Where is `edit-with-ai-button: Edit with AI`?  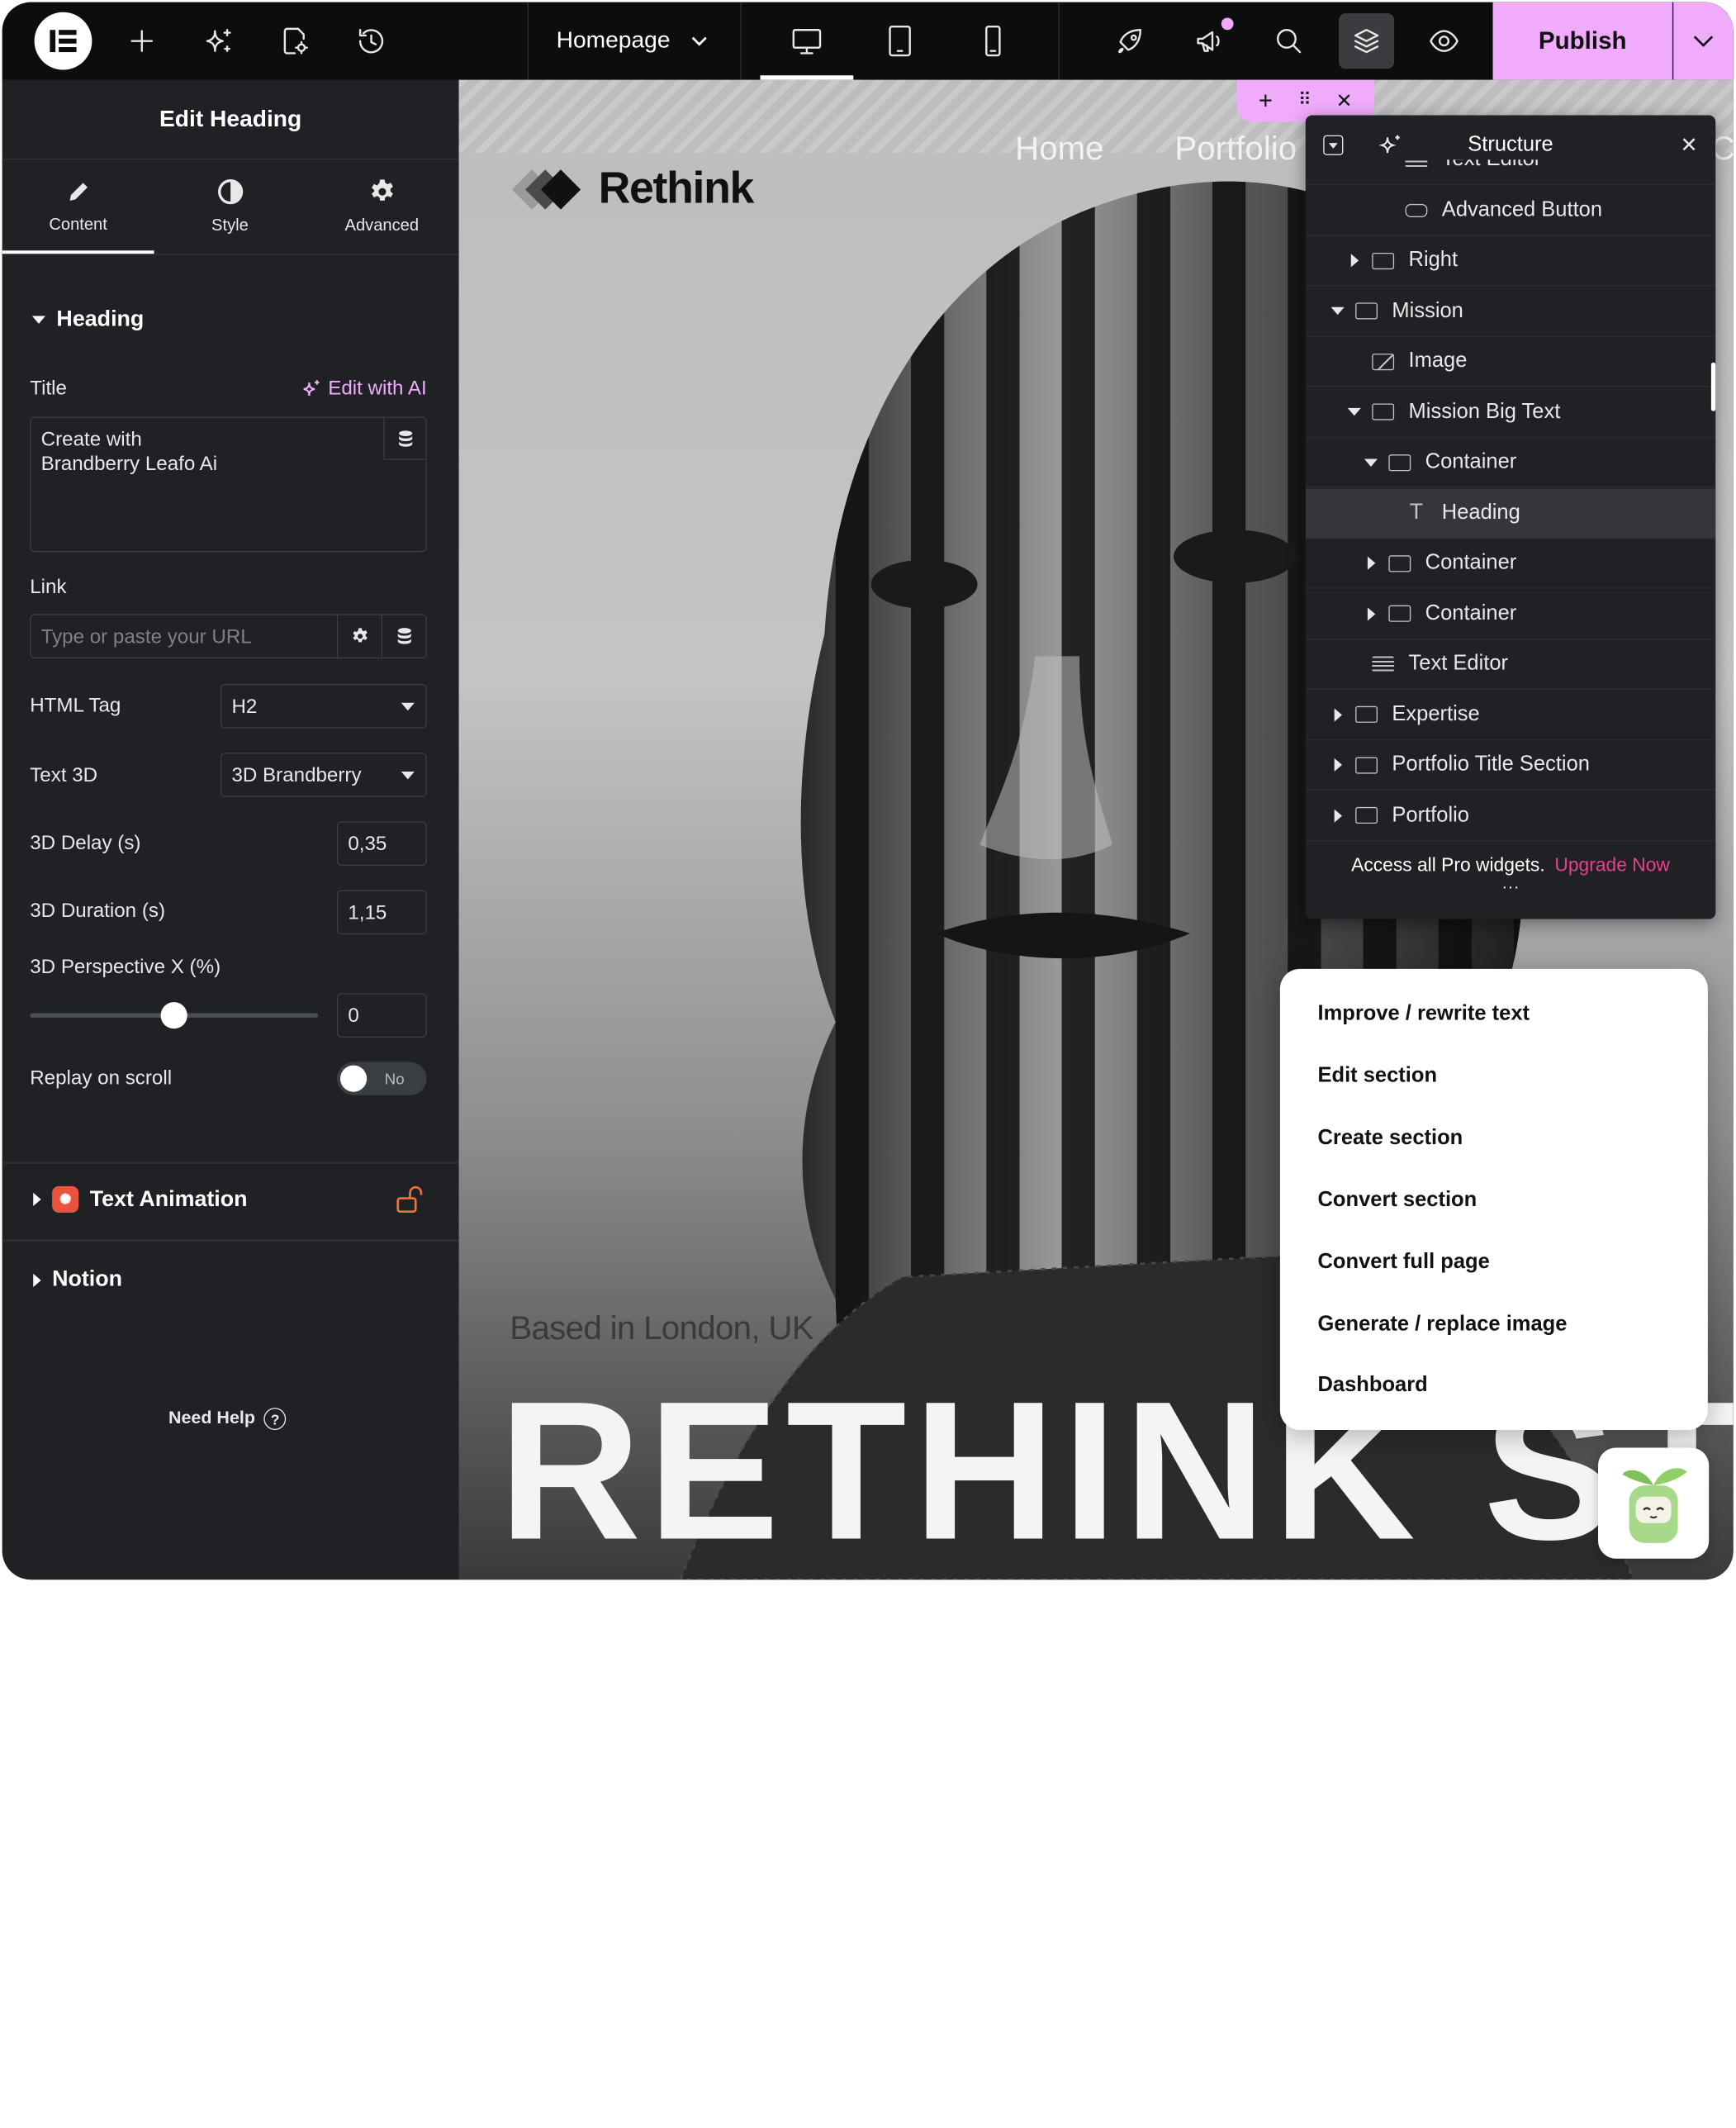 edit-with-ai-button: Edit with AI is located at coordinates (364, 388).